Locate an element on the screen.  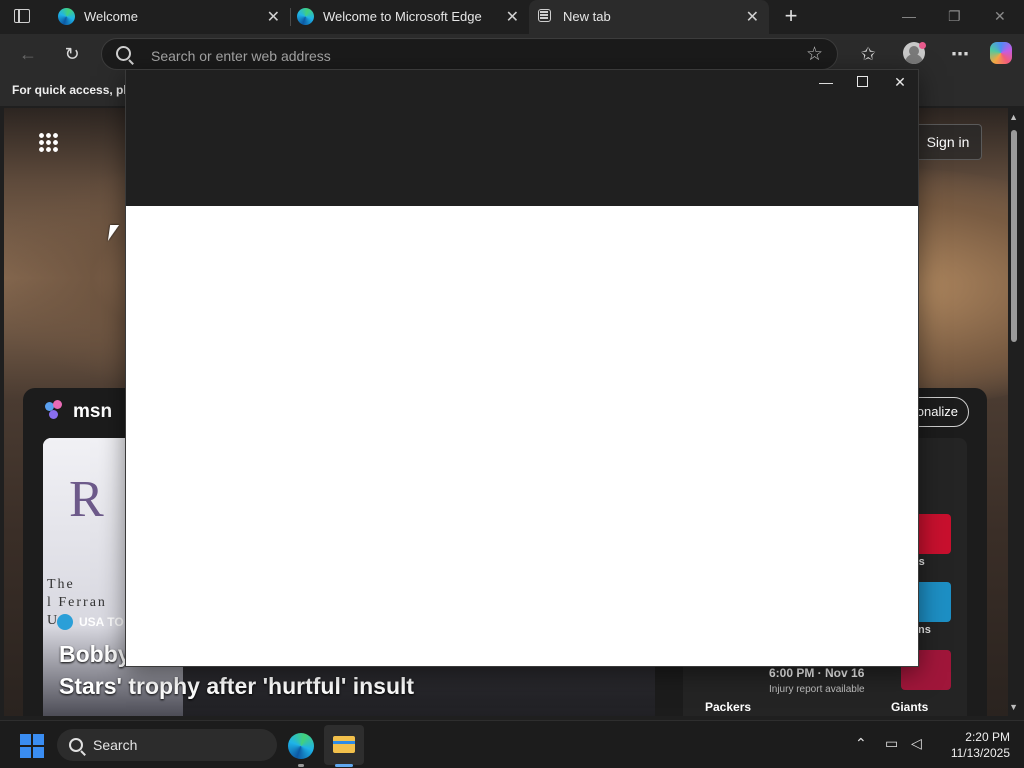
msn-label: msn is located at coordinates (93, 411).